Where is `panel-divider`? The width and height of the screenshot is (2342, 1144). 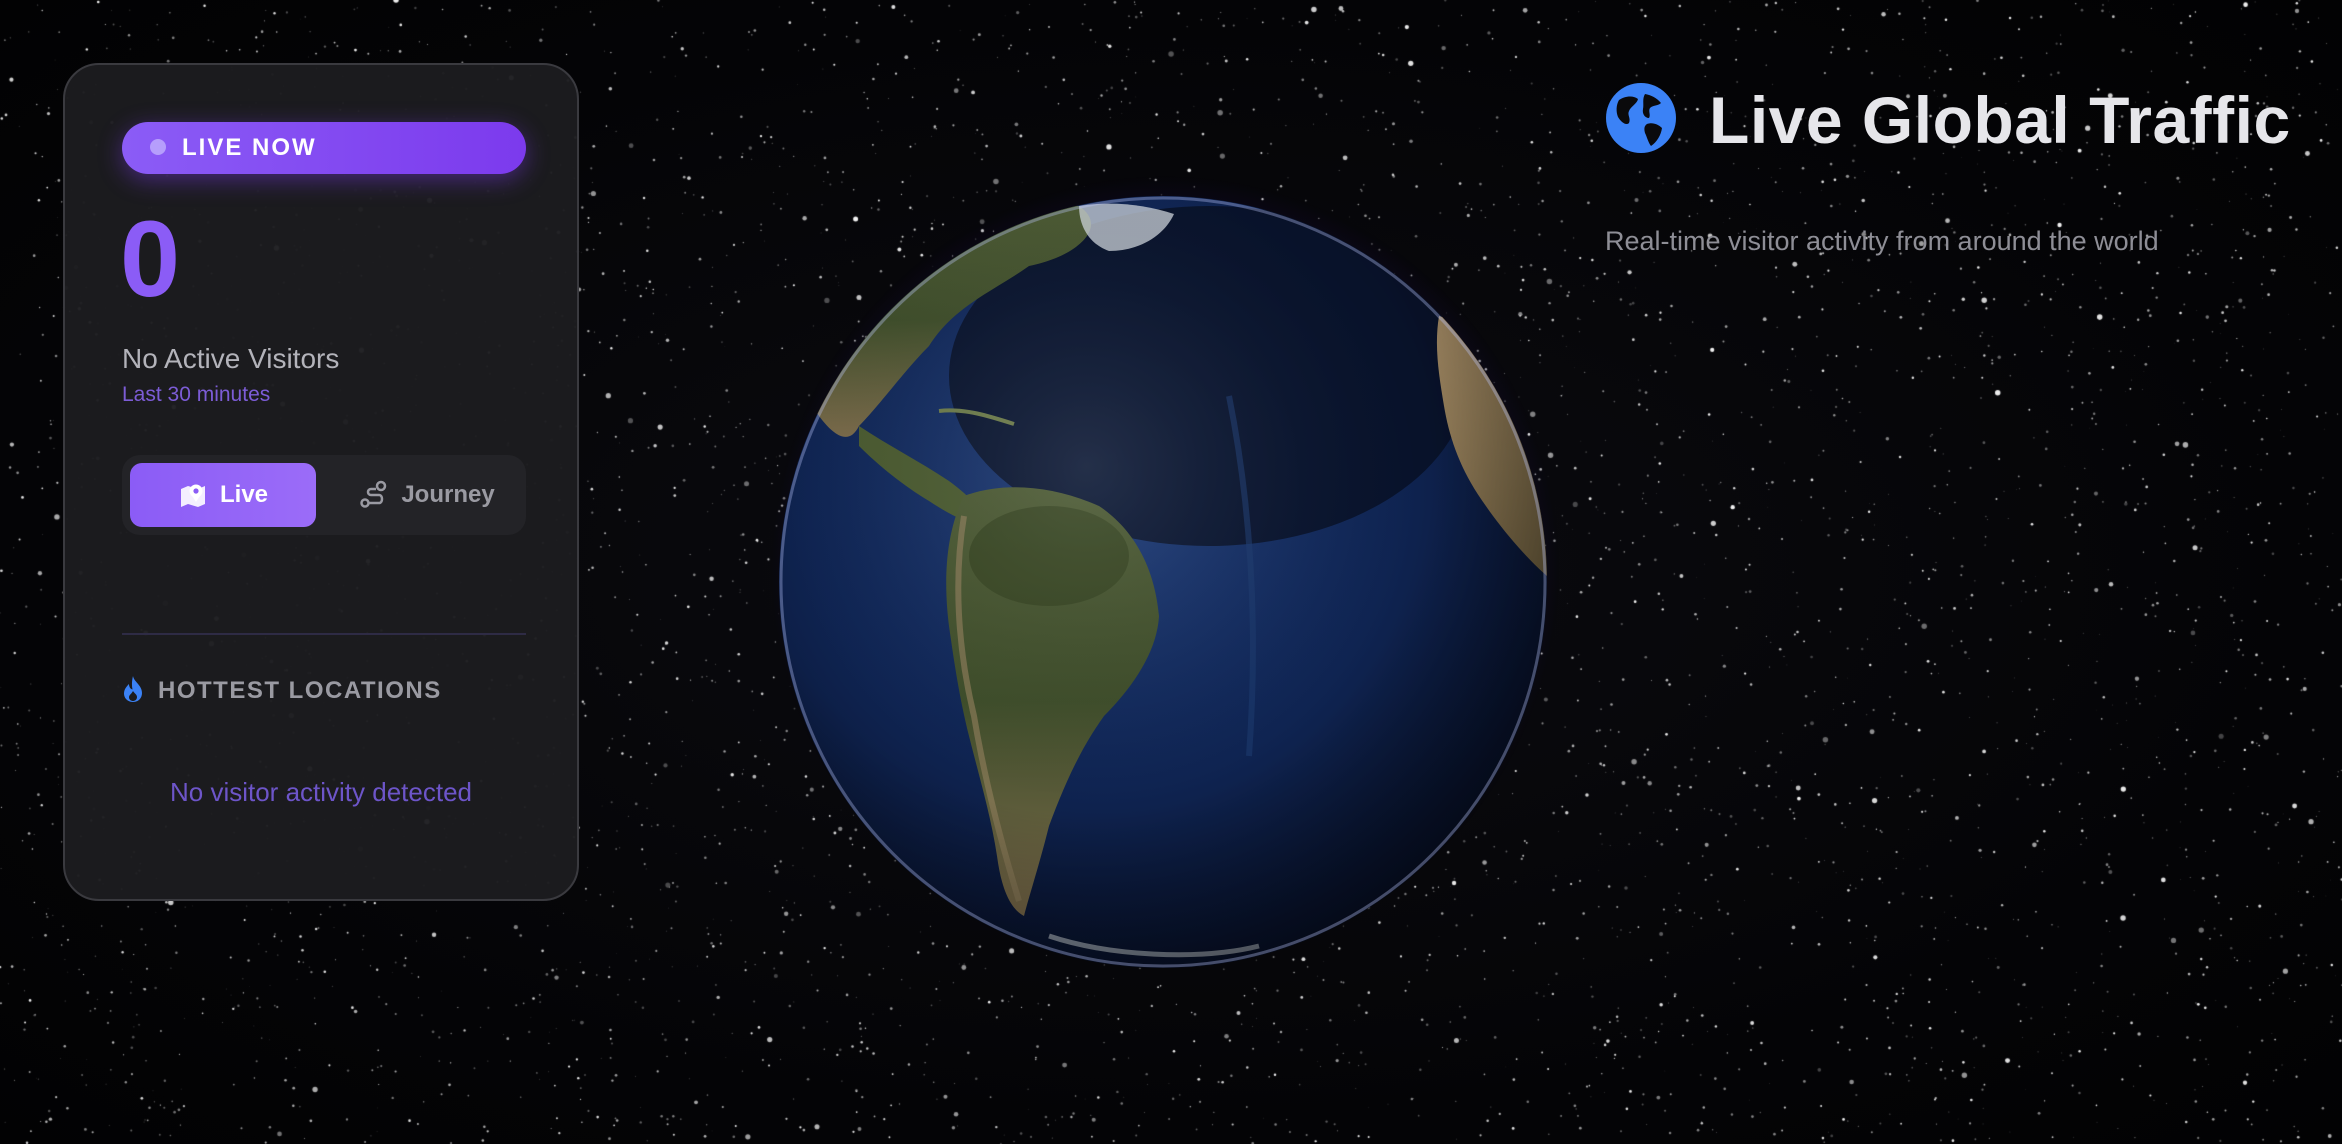 panel-divider is located at coordinates (324, 634).